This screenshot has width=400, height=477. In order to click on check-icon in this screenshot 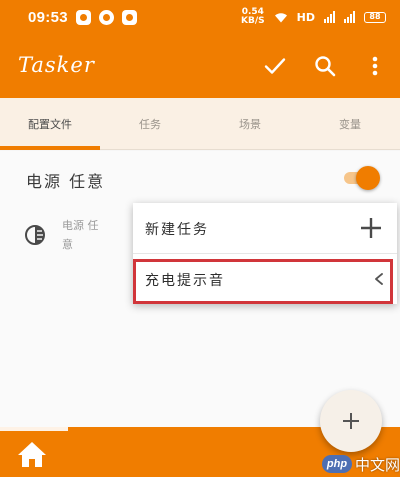, I will do `click(275, 66)`.